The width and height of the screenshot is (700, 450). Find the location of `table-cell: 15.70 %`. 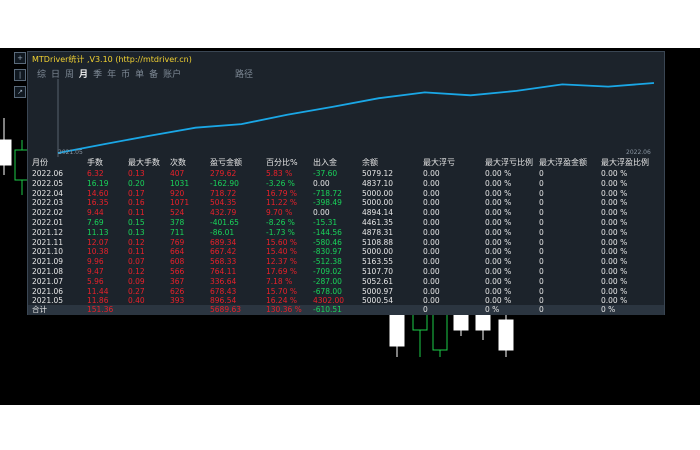

table-cell: 15.70 % is located at coordinates (281, 291).